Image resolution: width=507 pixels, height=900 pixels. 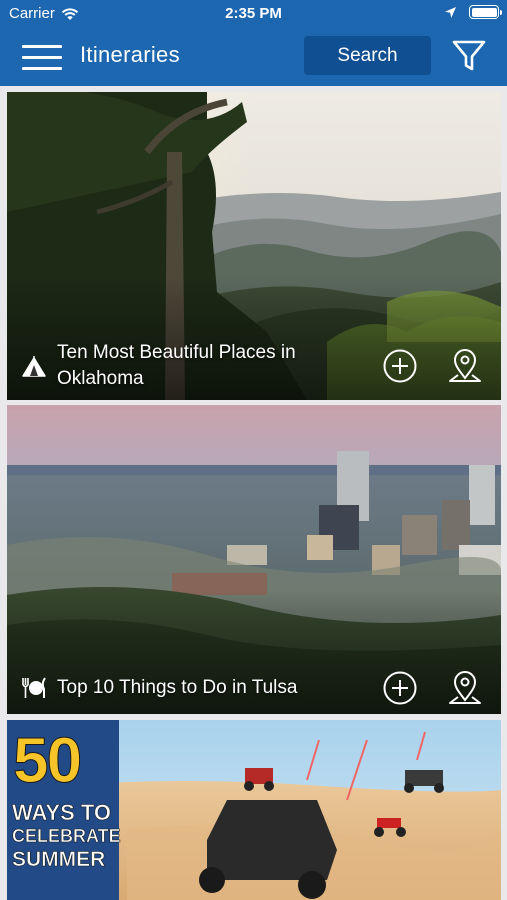 What do you see at coordinates (253, 57) in the screenshot?
I see `navigation-bar: Itineraries Search` at bounding box center [253, 57].